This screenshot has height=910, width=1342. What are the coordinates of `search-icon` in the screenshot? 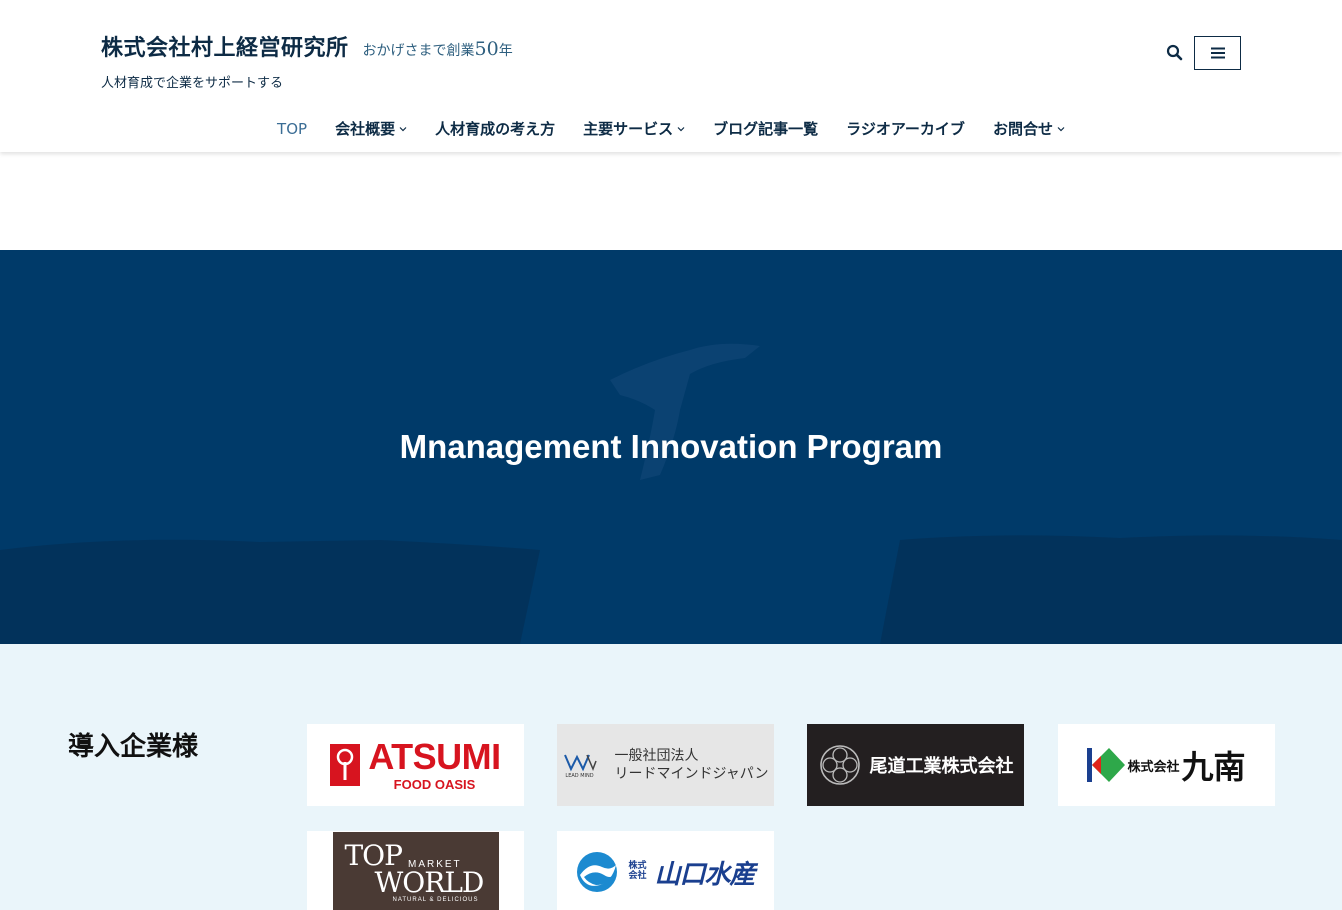 It's located at (1175, 53).